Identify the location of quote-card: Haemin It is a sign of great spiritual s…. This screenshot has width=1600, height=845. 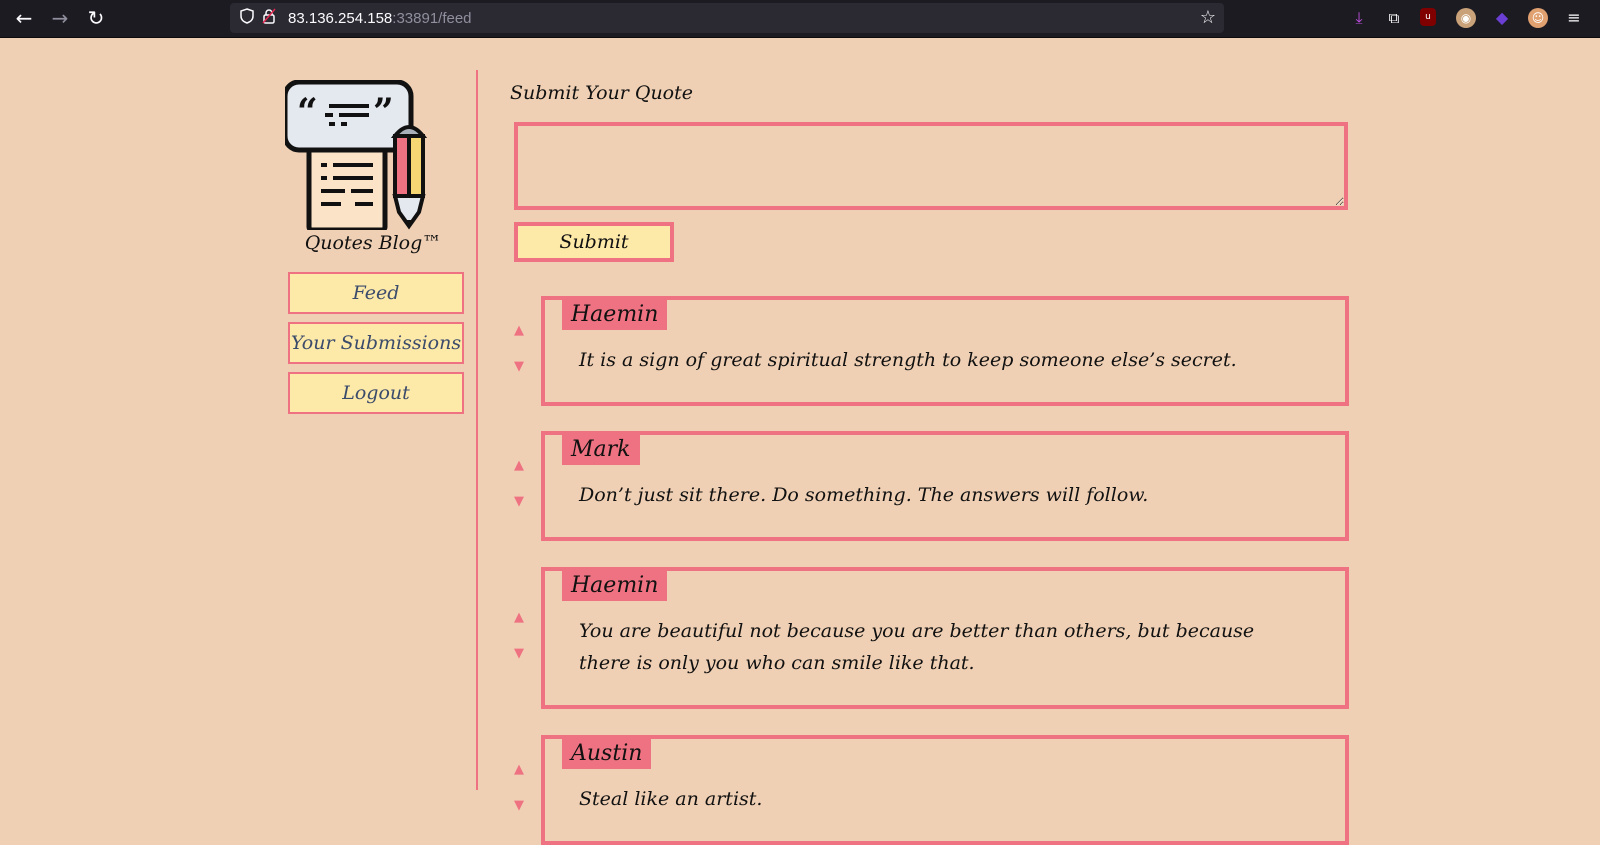
(945, 351).